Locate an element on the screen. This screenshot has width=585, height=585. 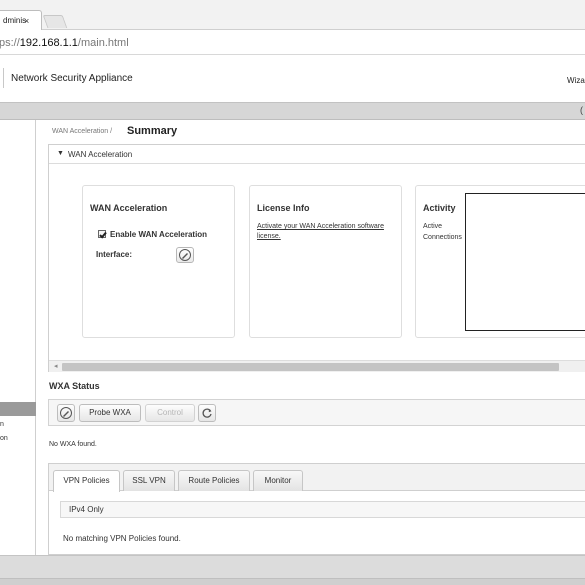
enable-wan-checkbox is located at coordinates (102, 234).